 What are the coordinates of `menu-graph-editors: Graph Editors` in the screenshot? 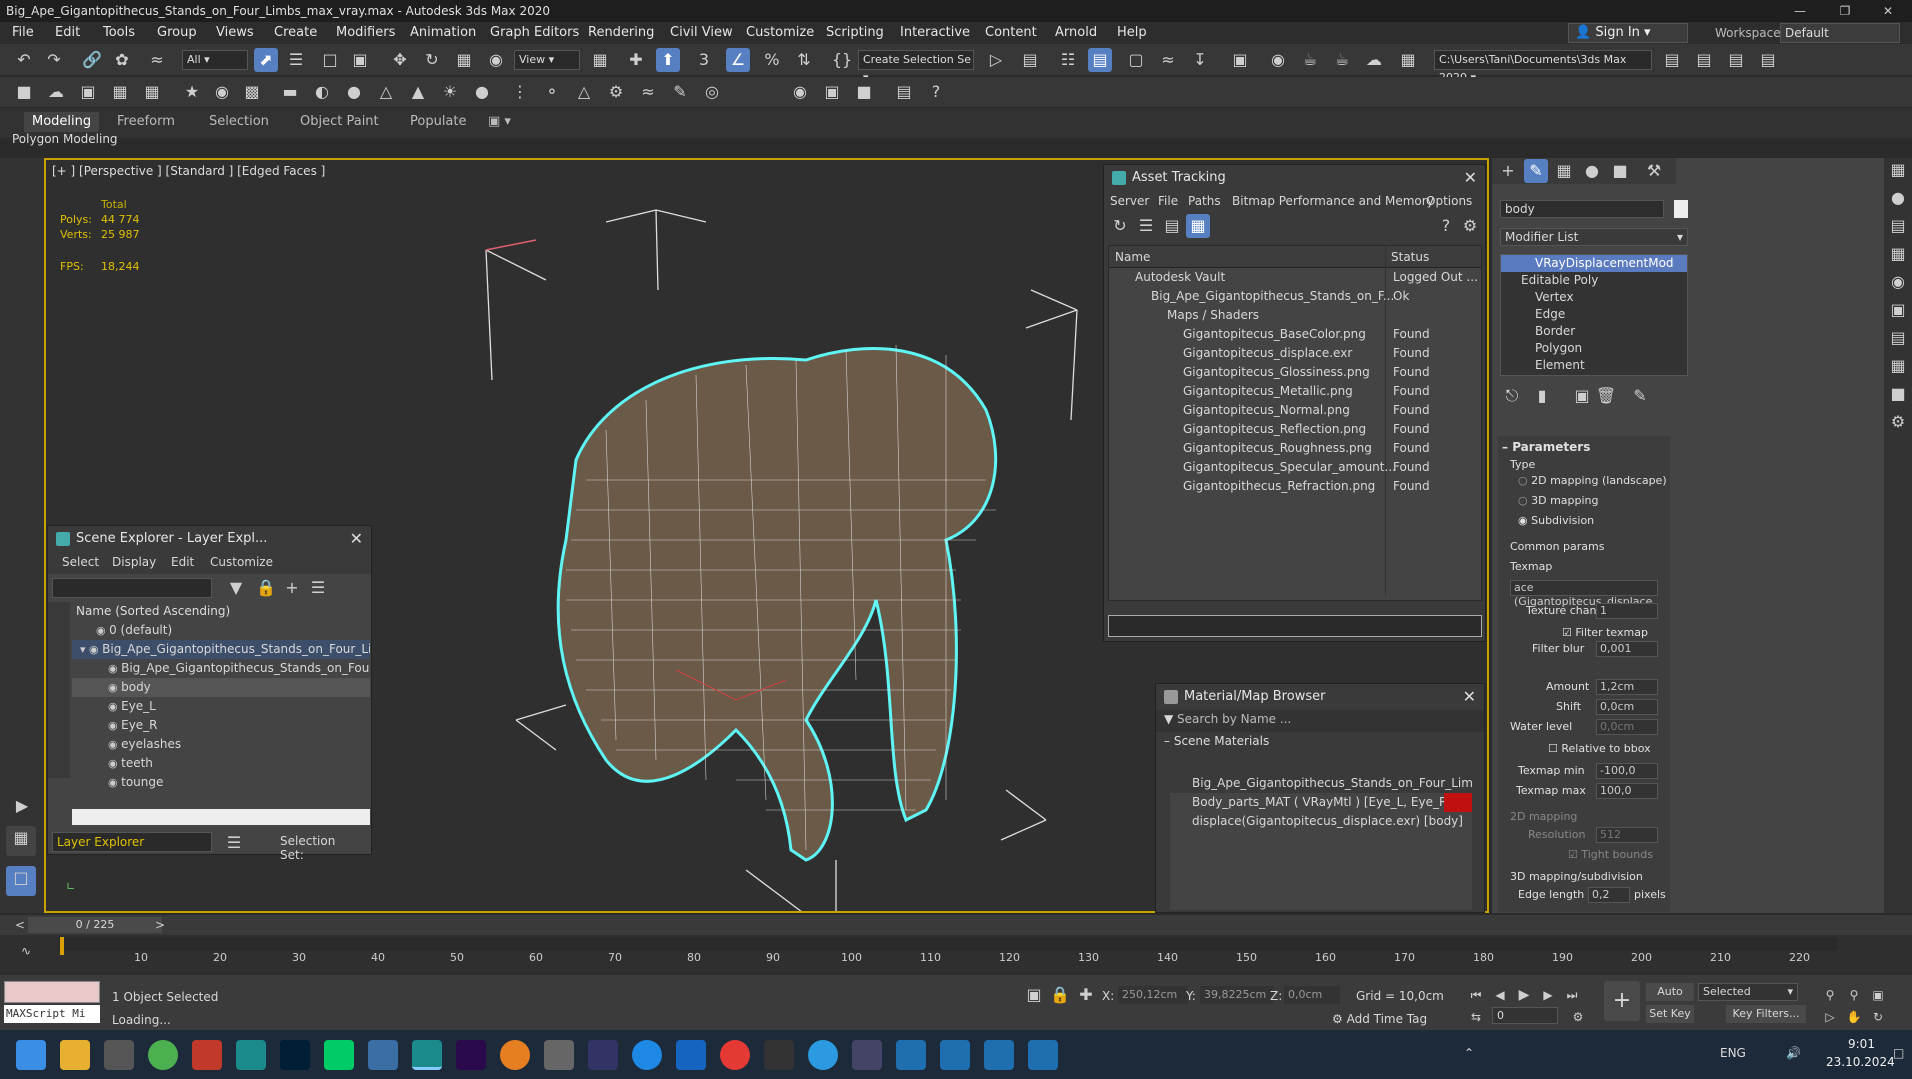 It's located at (534, 33).